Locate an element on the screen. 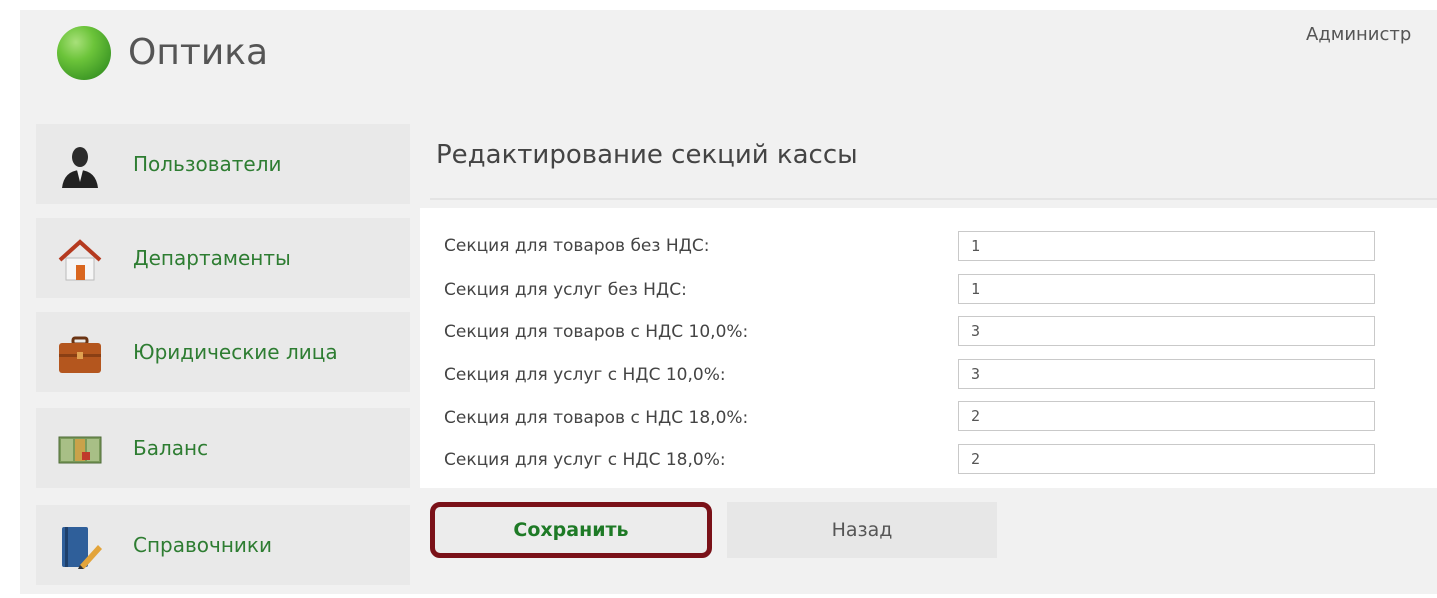  title-divider is located at coordinates (933, 199).